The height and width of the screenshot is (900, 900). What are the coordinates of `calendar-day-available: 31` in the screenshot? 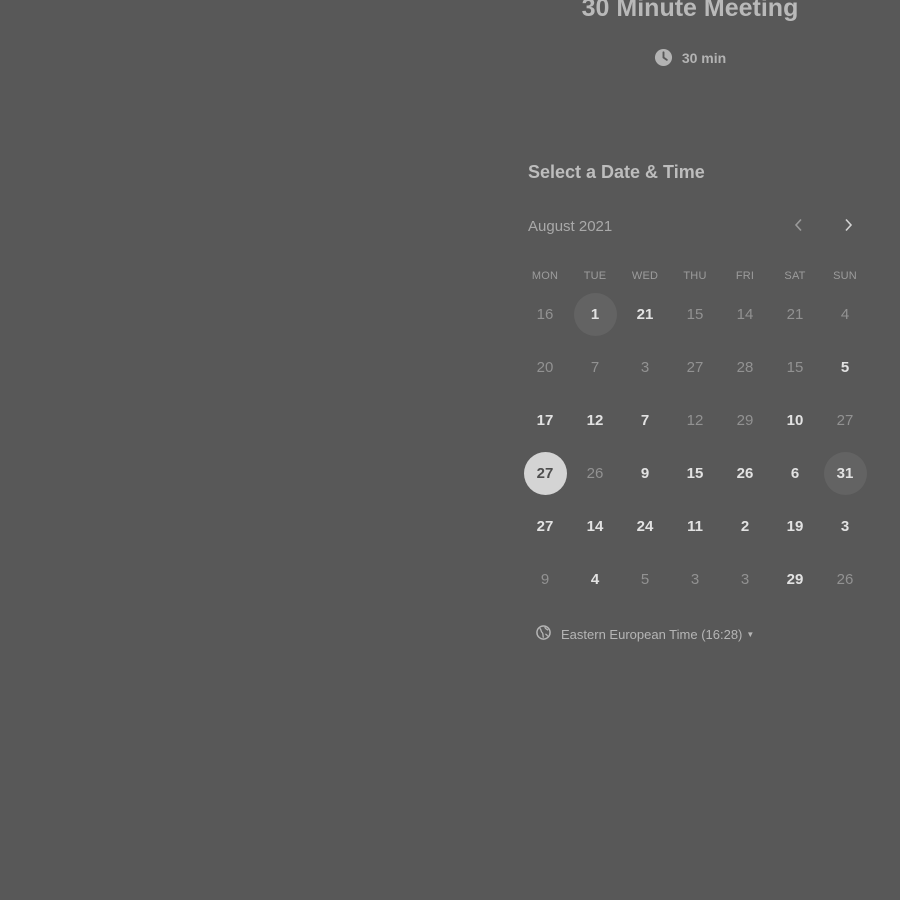 It's located at (845, 473).